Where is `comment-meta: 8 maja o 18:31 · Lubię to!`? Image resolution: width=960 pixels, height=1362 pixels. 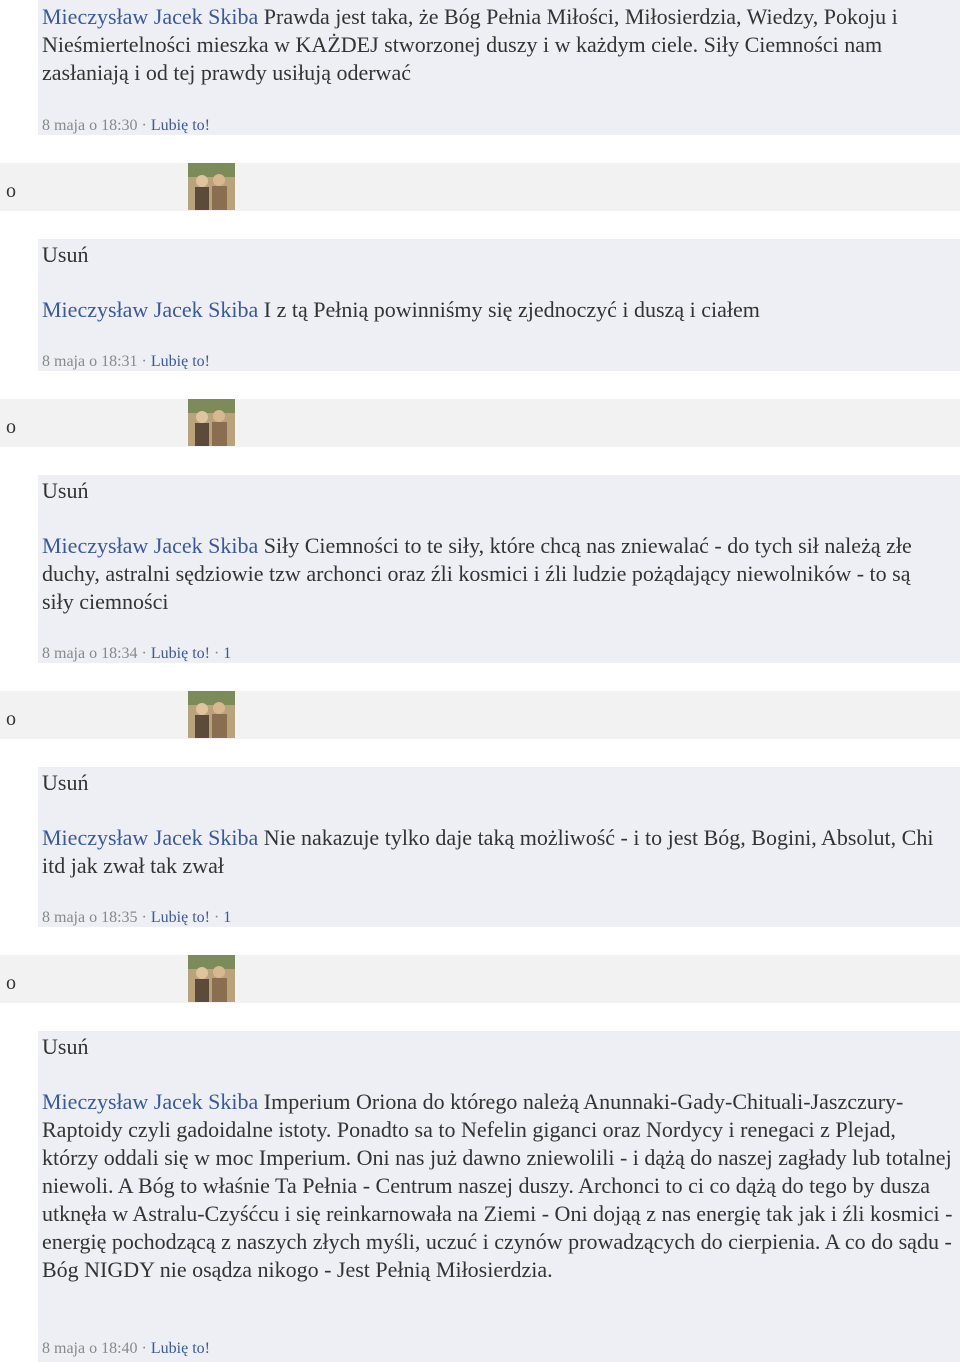
comment-meta: 8 maja o 18:31 · Lubię to! is located at coordinates (126, 361).